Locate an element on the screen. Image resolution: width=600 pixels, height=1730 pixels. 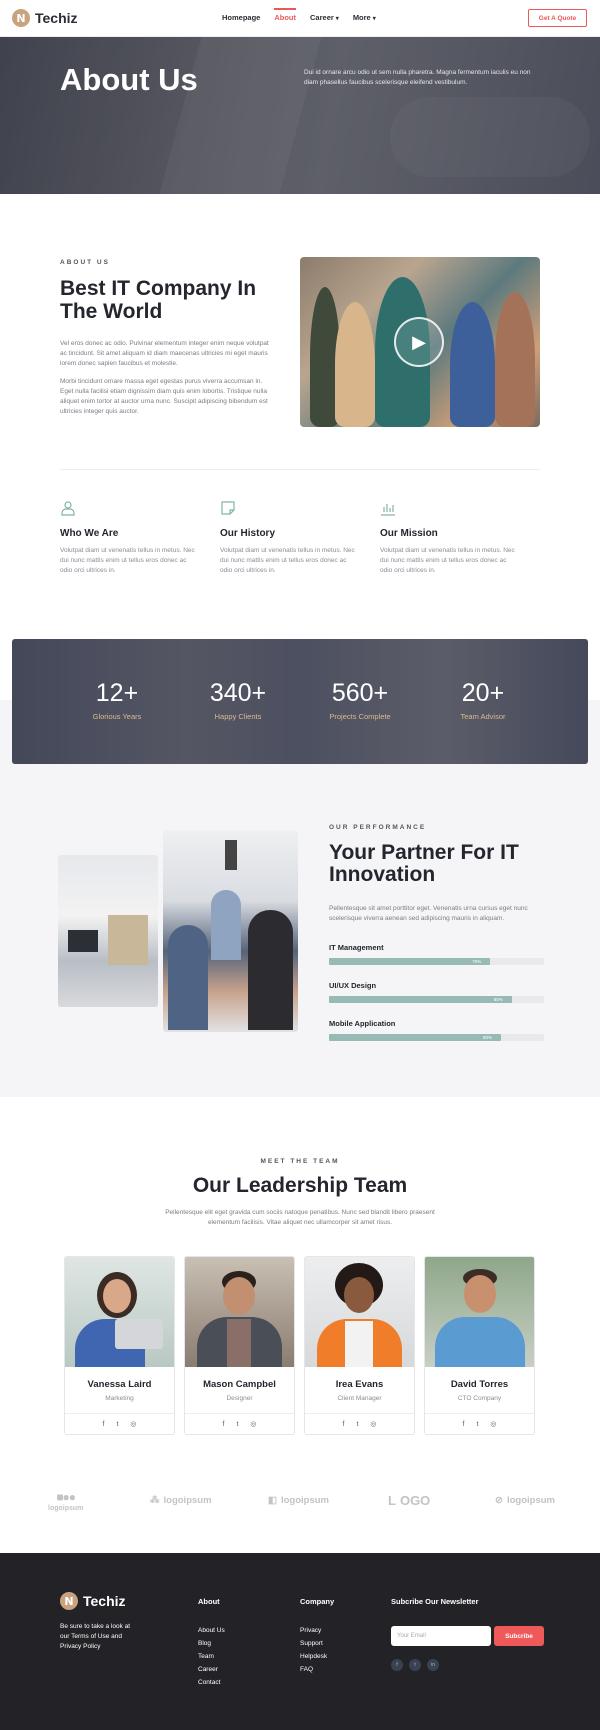
subscribe-button: Subcribe is located at coordinates (519, 1636).